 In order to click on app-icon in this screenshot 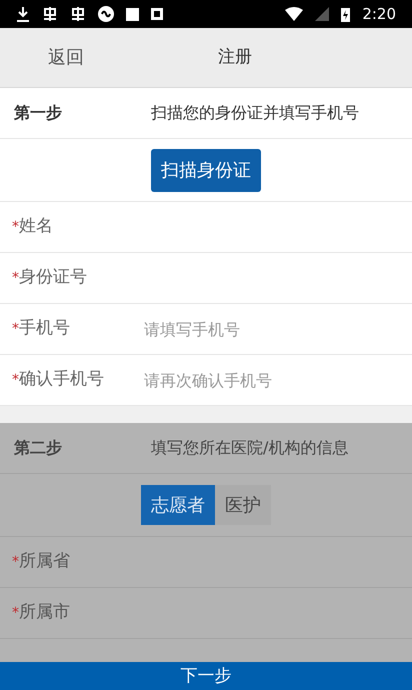, I will do `click(106, 14)`.